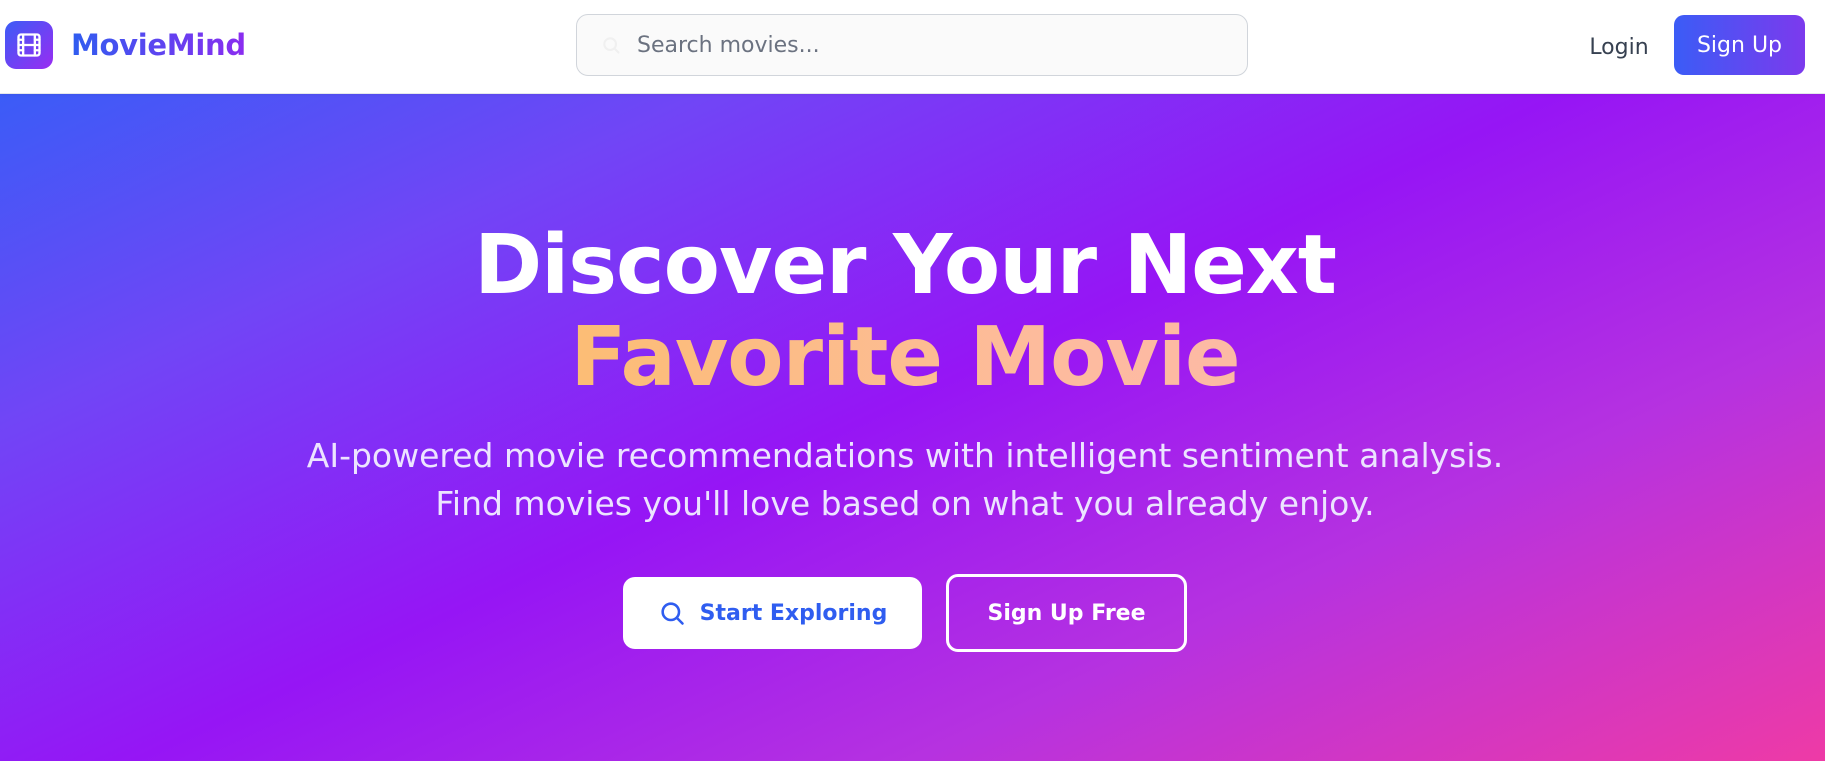  I want to click on start-exploring-label: Start Exploring, so click(793, 613).